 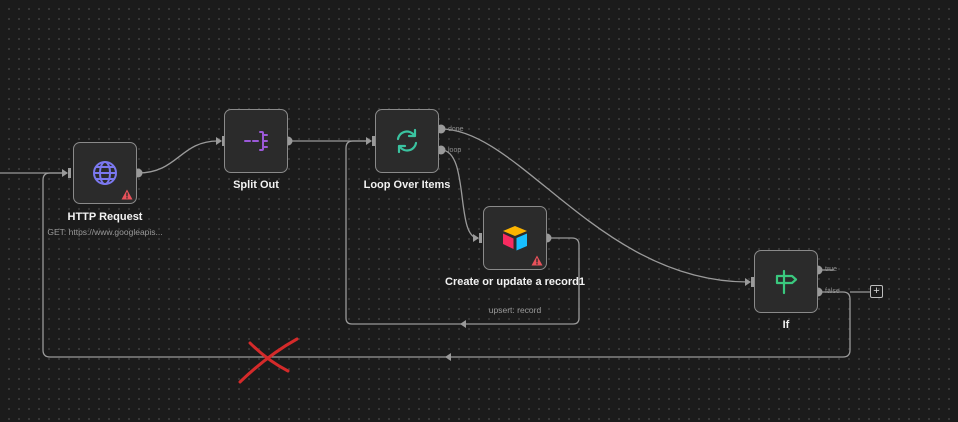 I want to click on if-output-false-label: false, so click(x=832, y=291).